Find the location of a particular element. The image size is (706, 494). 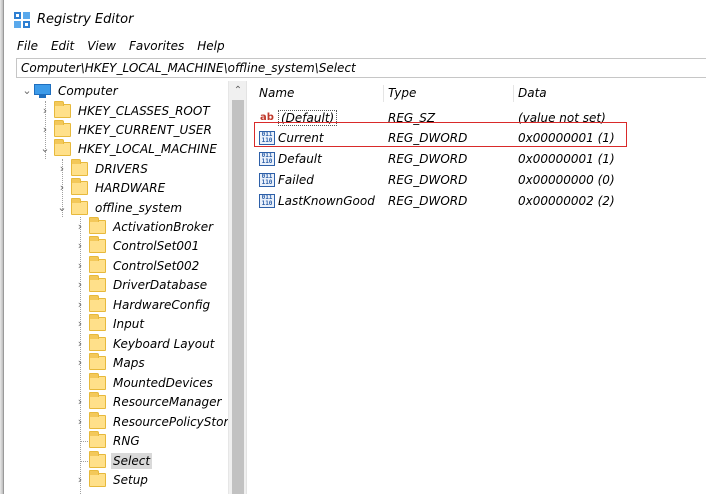

title-bar: Registry Editor is located at coordinates (355, 17).